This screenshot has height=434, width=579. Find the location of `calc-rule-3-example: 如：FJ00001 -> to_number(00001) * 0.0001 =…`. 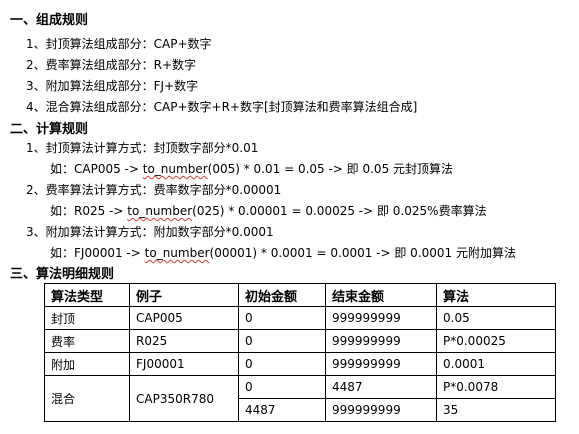

calc-rule-3-example: 如：FJ00001 -> to_number(00001) * 0.0001 =… is located at coordinates (283, 252).